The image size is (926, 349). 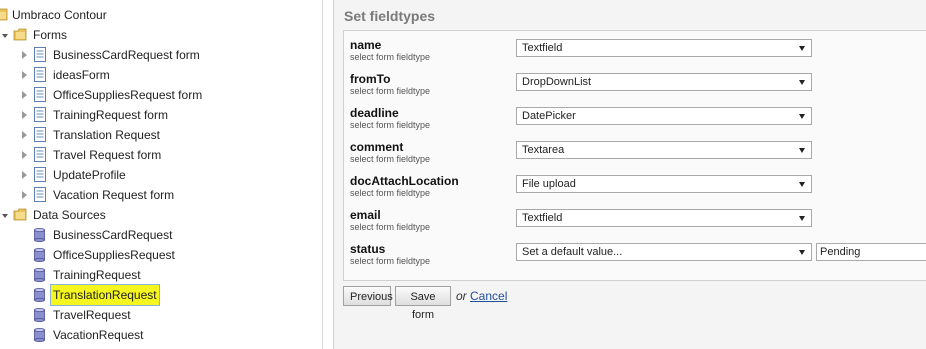 What do you see at coordinates (81, 75) in the screenshot?
I see `tree-item-label: ideasForm` at bounding box center [81, 75].